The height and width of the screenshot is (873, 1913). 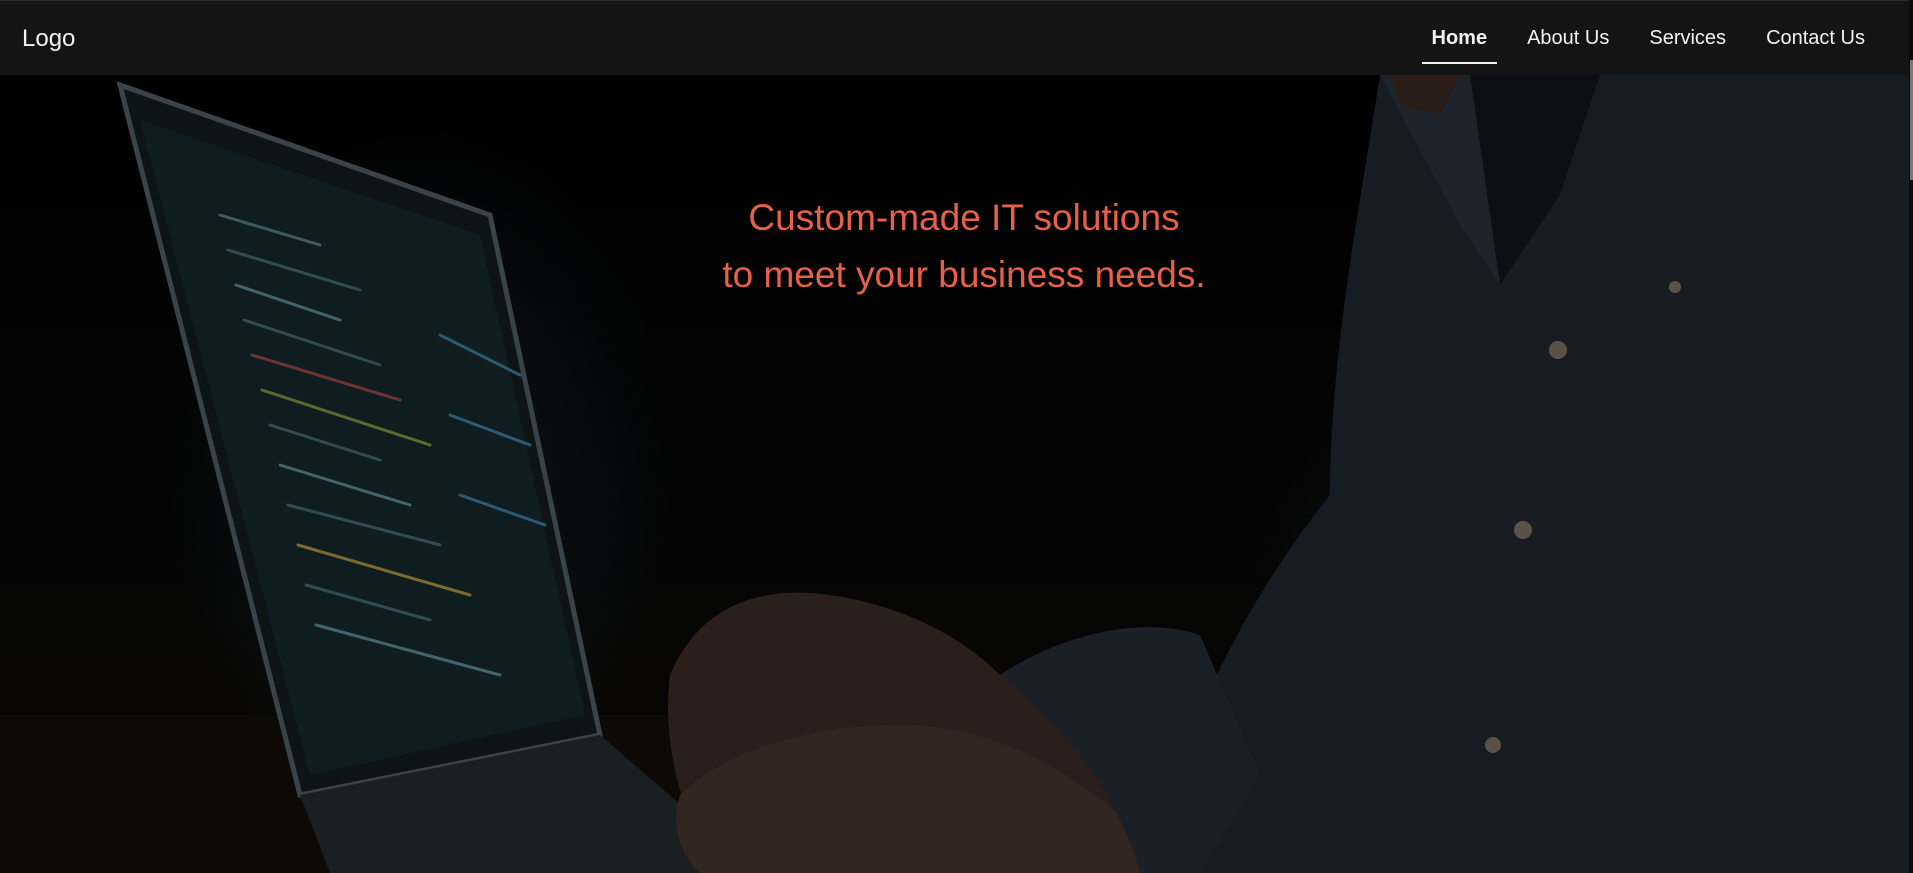 I want to click on hero-headline-line-2: to meet your business needs., so click(x=964, y=274).